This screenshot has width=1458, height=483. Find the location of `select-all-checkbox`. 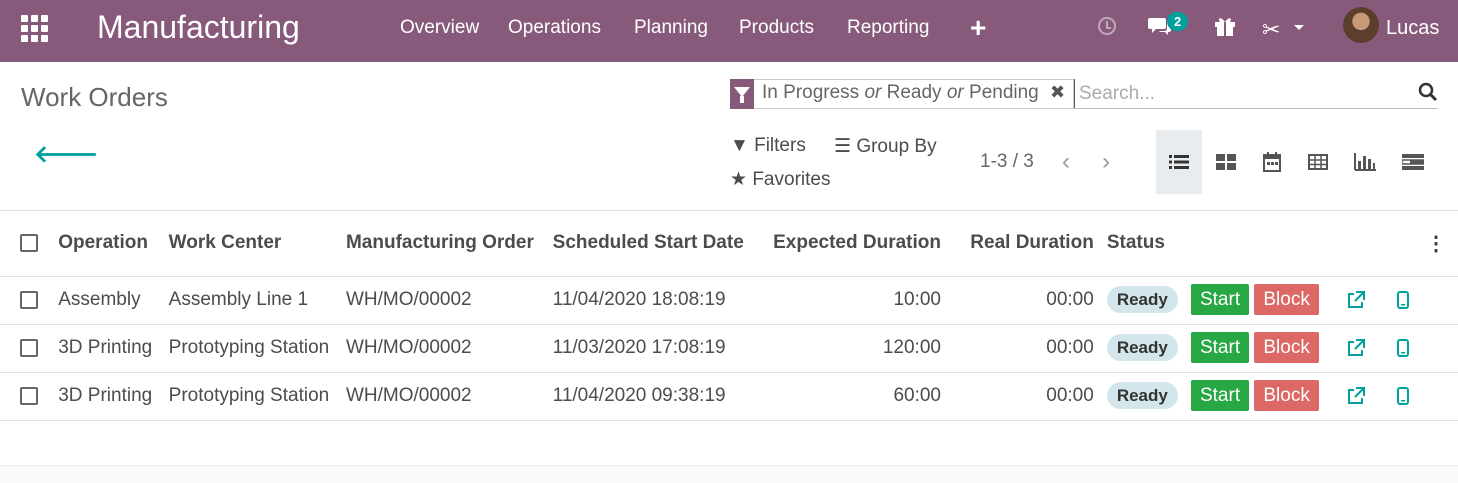

select-all-checkbox is located at coordinates (29, 243).